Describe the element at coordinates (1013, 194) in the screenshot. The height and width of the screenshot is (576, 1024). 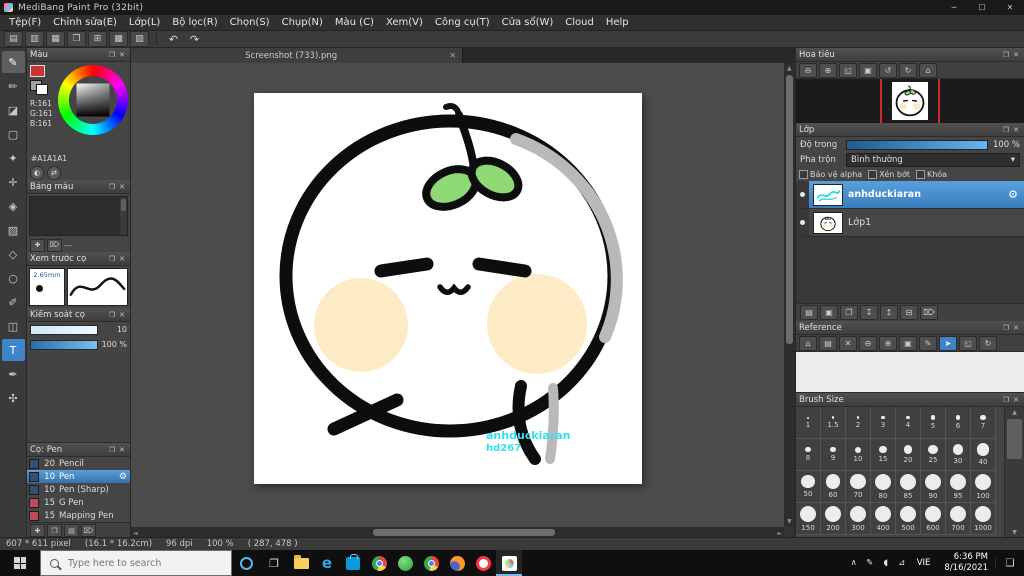
I see `layer-settings-gear-icon: ⚙` at that location.